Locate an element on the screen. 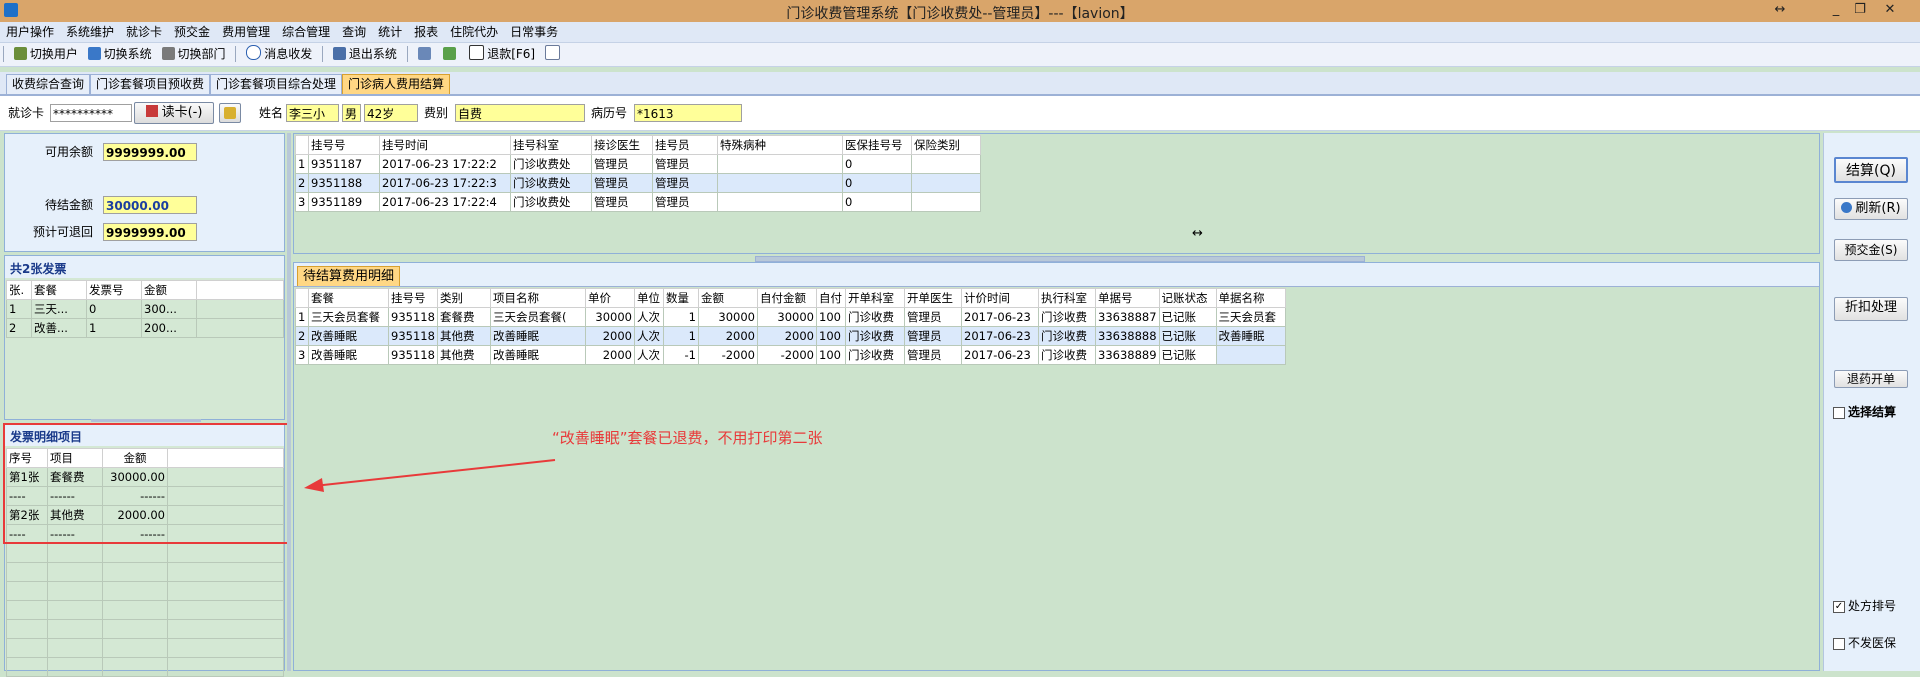  menu-integrated: 综合管理 is located at coordinates (306, 32).